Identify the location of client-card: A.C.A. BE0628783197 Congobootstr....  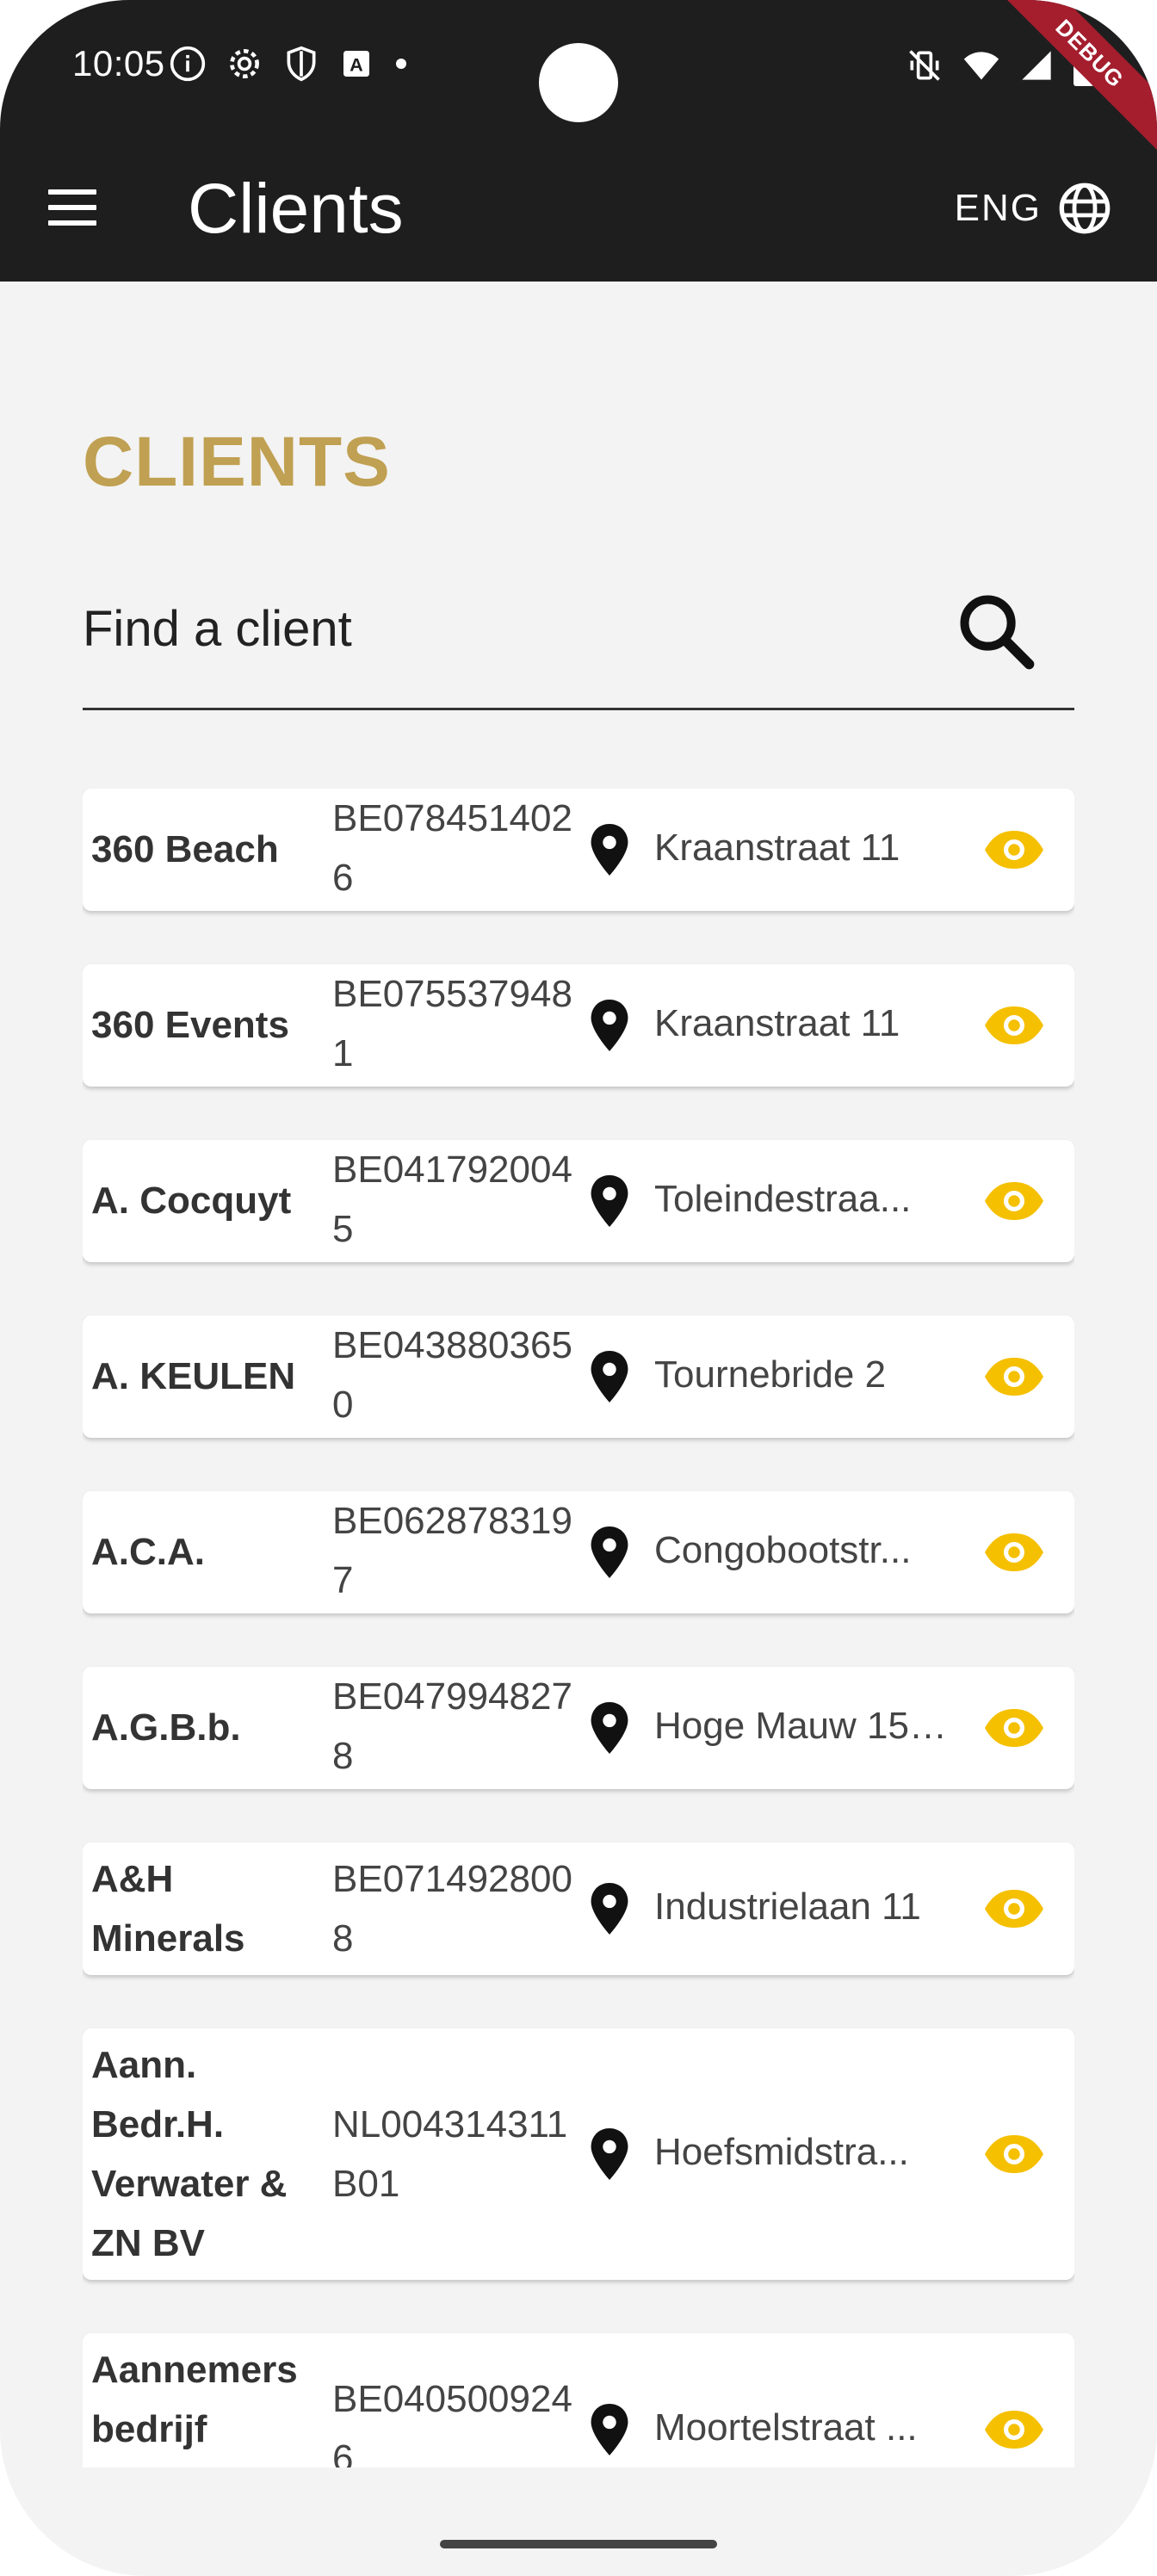
(579, 1552).